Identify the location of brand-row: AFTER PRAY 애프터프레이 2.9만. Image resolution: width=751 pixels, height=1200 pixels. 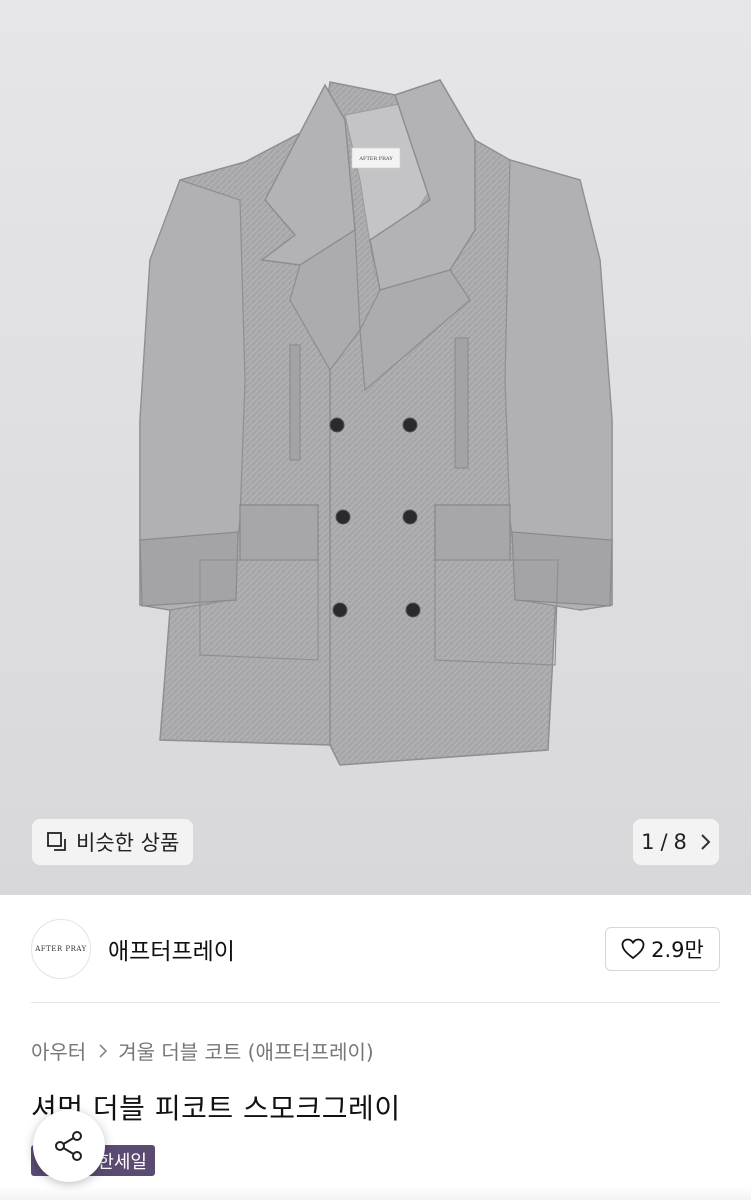
(375, 949).